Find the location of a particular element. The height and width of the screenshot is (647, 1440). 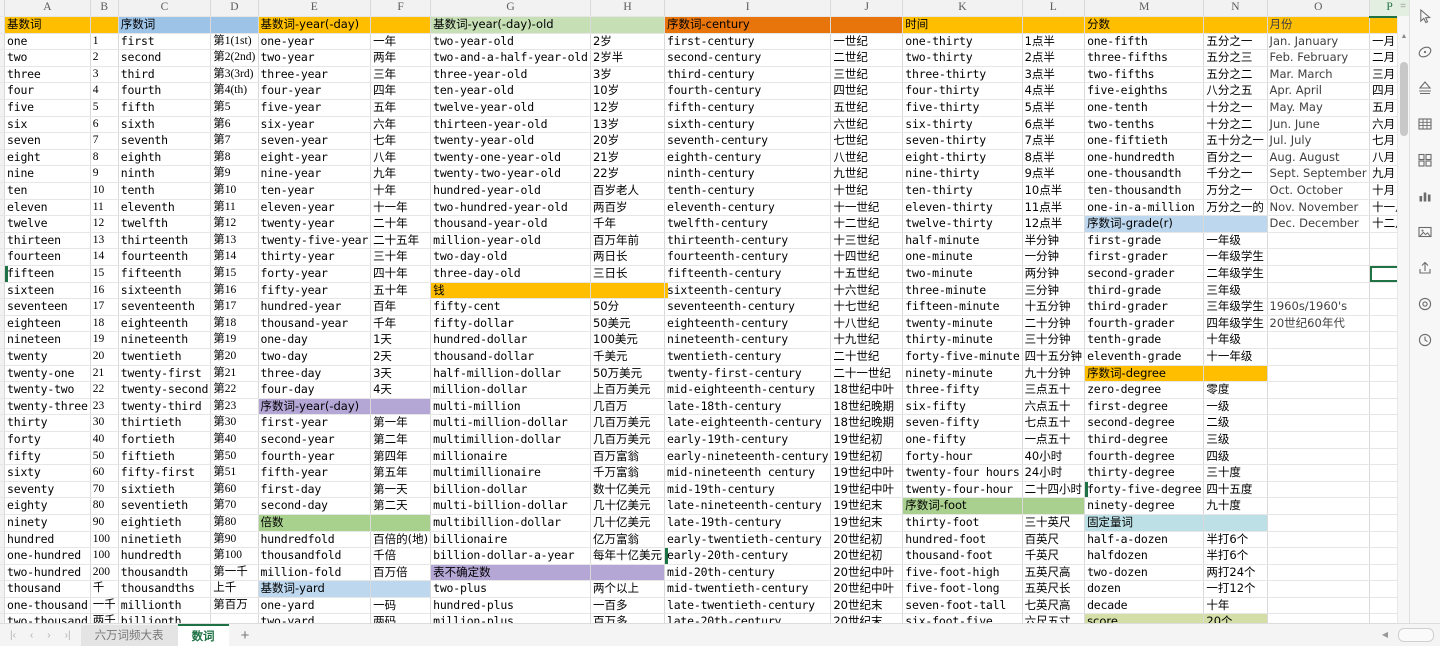

table-cell: 40 is located at coordinates (104, 440).